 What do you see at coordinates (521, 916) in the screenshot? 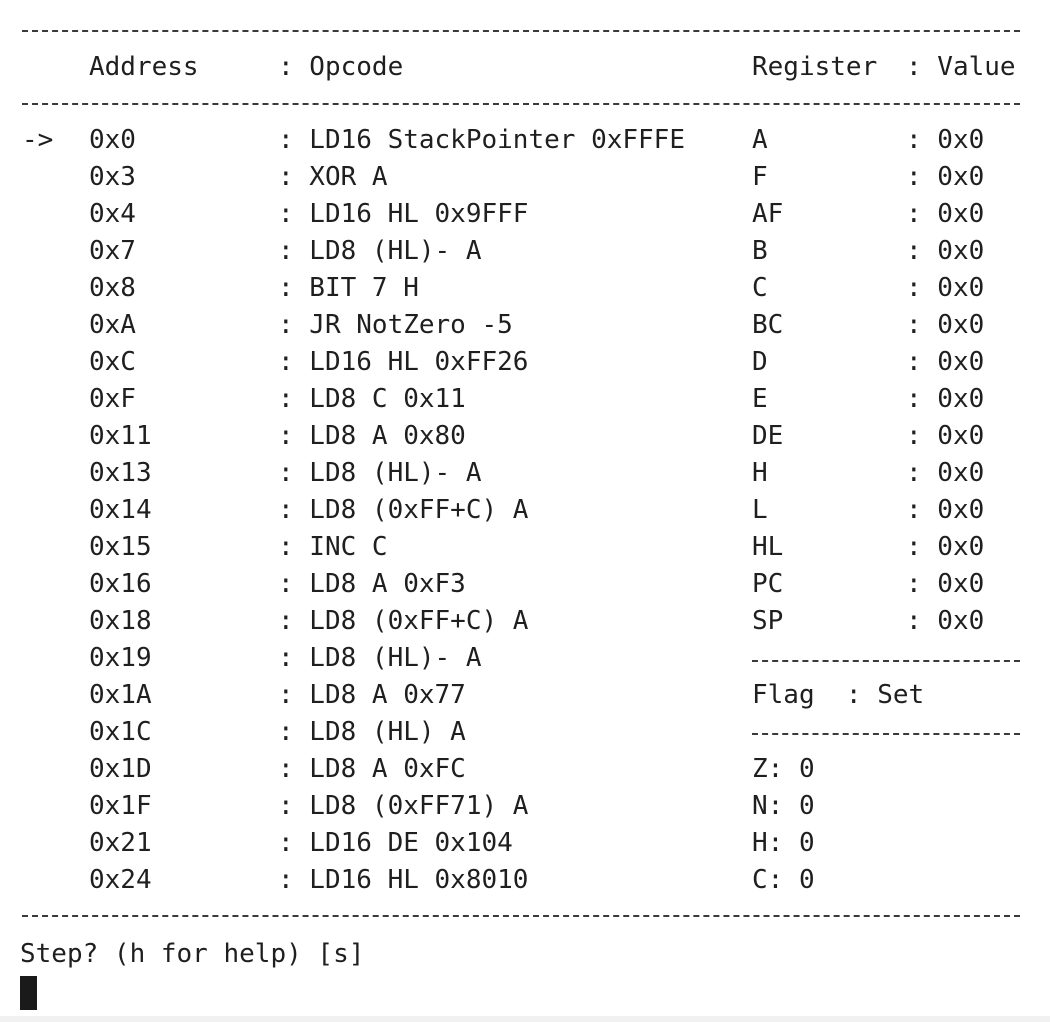
I see `bottom-separator` at bounding box center [521, 916].